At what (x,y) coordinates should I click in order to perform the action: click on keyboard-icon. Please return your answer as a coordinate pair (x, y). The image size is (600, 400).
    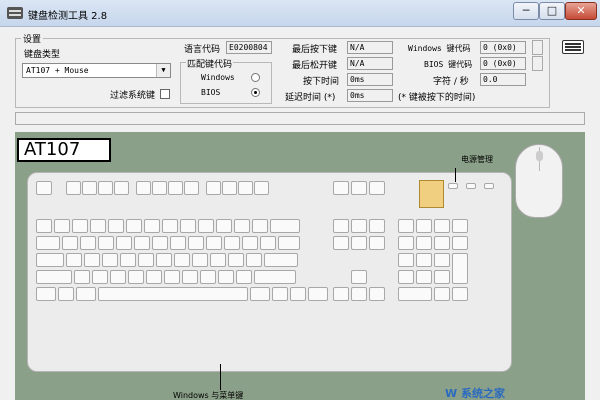
    Looking at the image, I should click on (573, 47).